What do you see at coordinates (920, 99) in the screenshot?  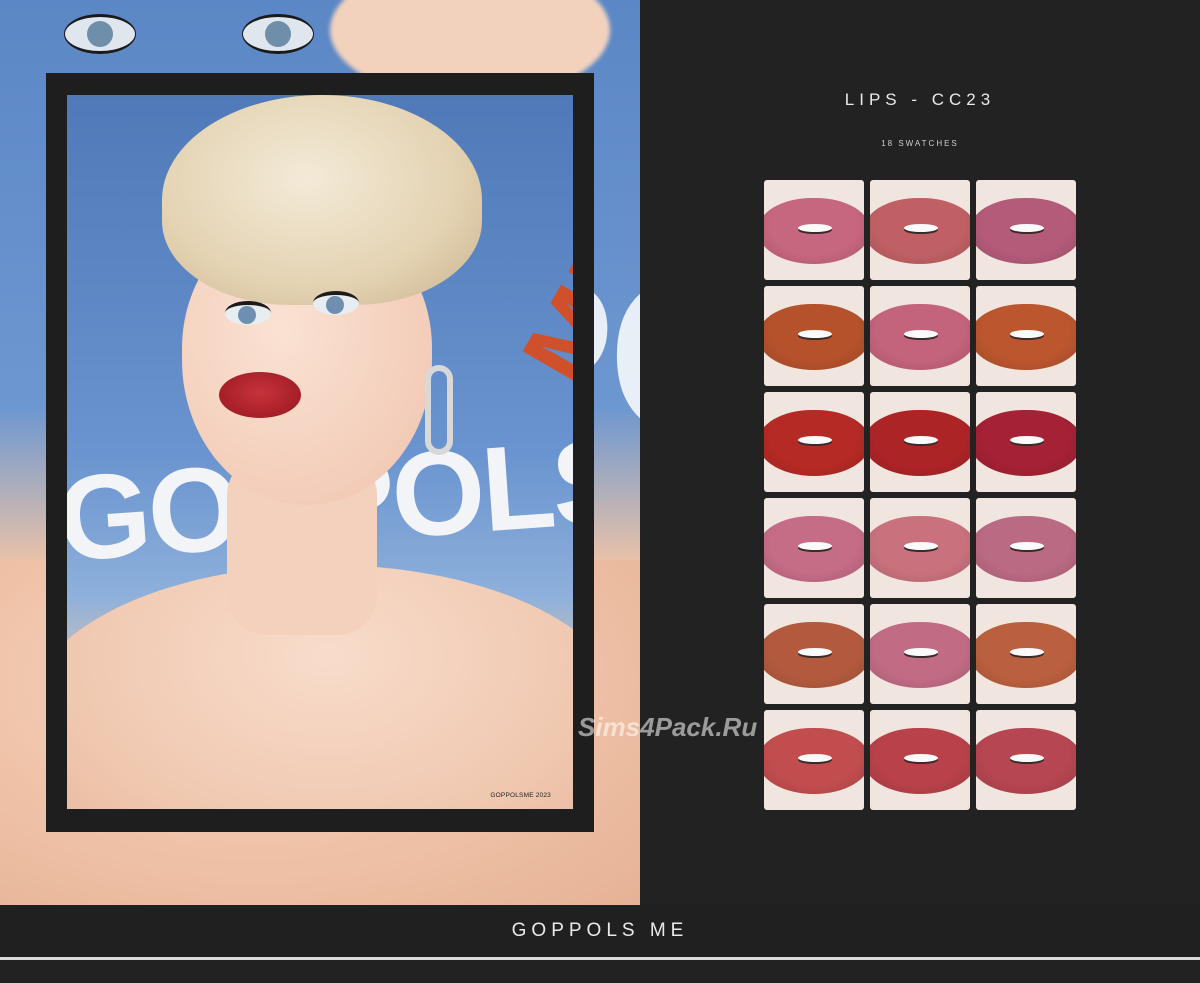 I see `product-title: LIPS - CC23` at bounding box center [920, 99].